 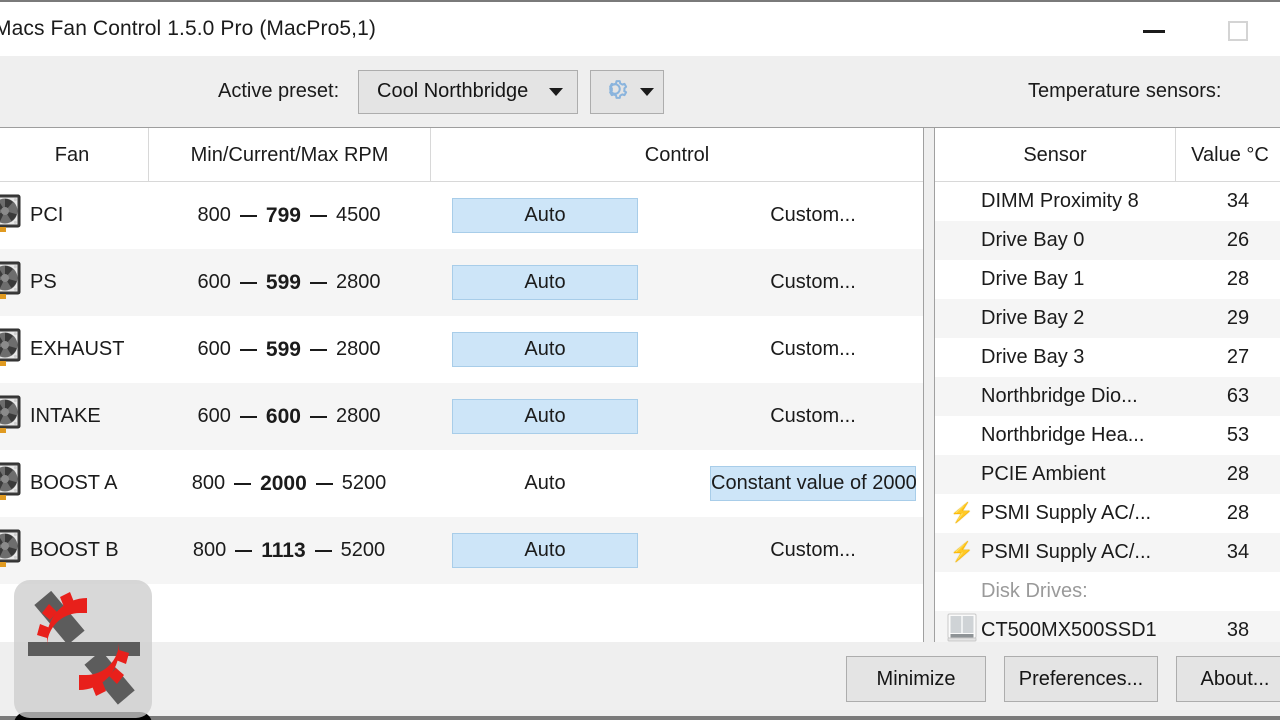 What do you see at coordinates (813, 483) in the screenshot?
I see `fan-control-custom-option: Constant value of 2000` at bounding box center [813, 483].